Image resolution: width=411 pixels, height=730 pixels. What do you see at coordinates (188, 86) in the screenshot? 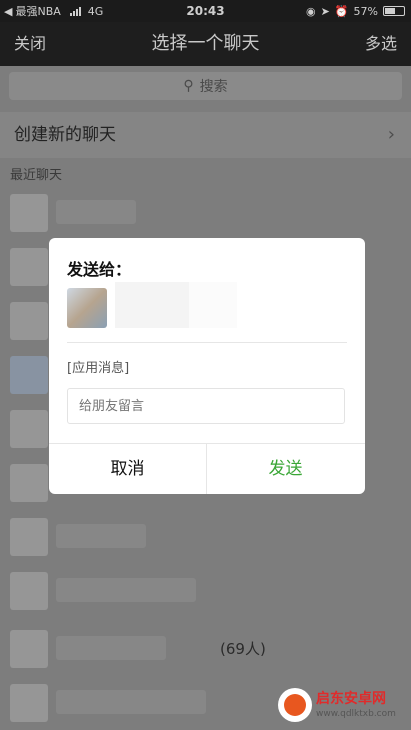
I see `search-icon: ⚲` at bounding box center [188, 86].